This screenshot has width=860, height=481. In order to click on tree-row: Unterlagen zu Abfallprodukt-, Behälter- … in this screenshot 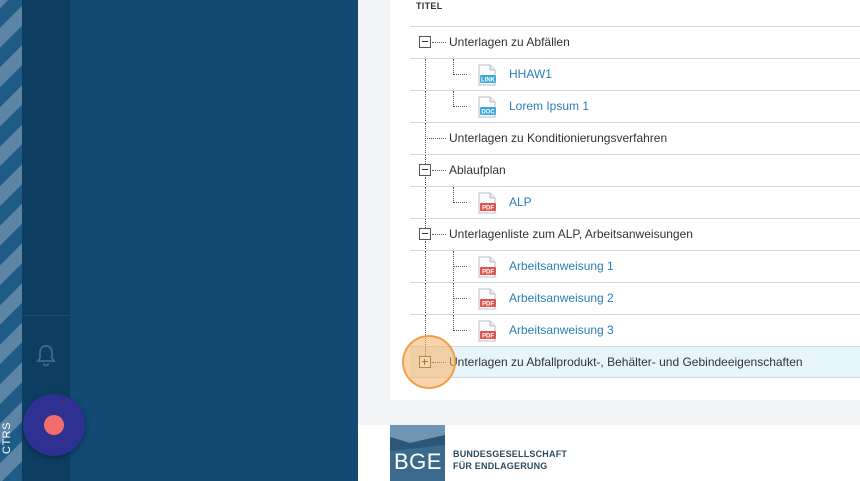, I will do `click(635, 362)`.